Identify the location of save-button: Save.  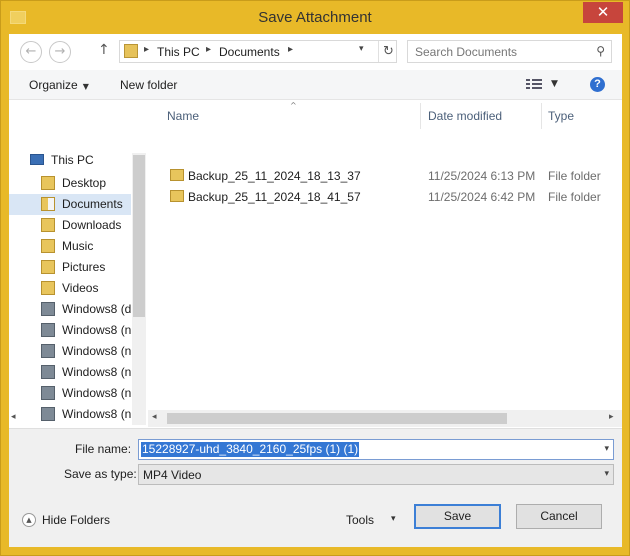
(457, 516).